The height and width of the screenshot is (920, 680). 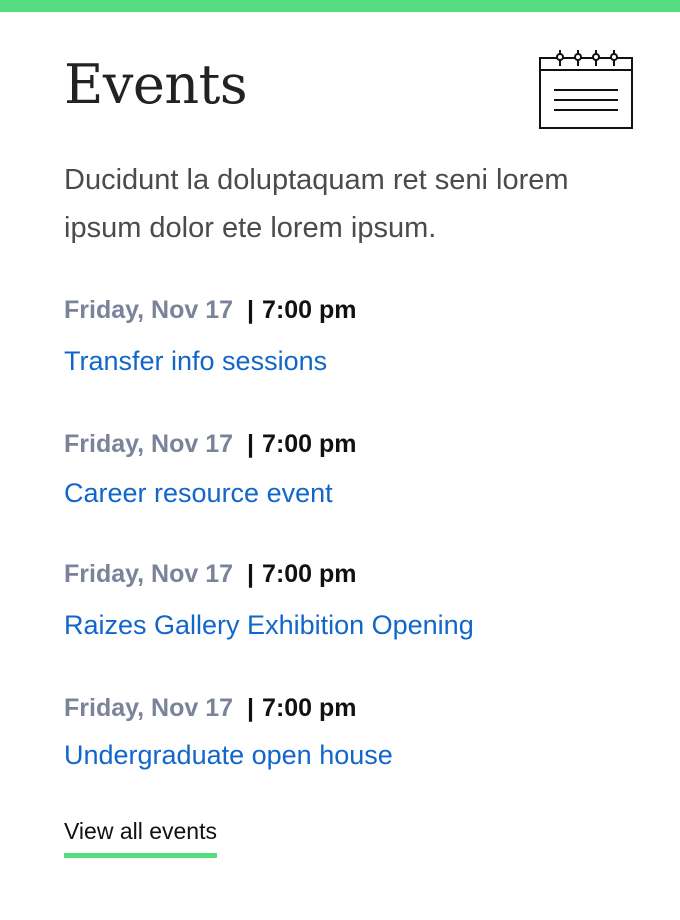 What do you see at coordinates (228, 755) in the screenshot?
I see `event-title-link: Undergraduate open house` at bounding box center [228, 755].